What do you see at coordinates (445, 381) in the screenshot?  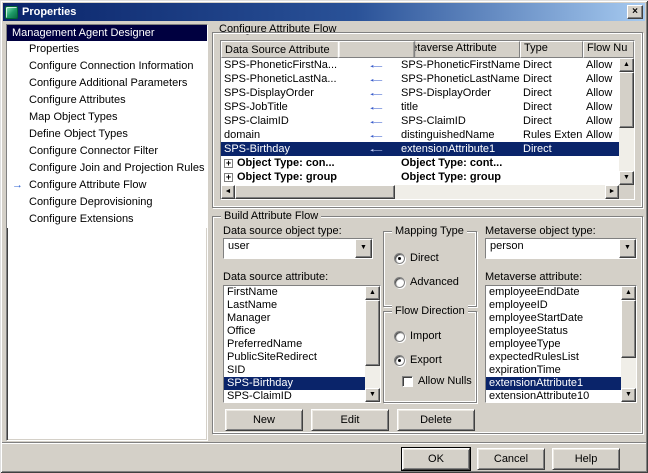 I see `checkbox-label: Allow Nulls` at bounding box center [445, 381].